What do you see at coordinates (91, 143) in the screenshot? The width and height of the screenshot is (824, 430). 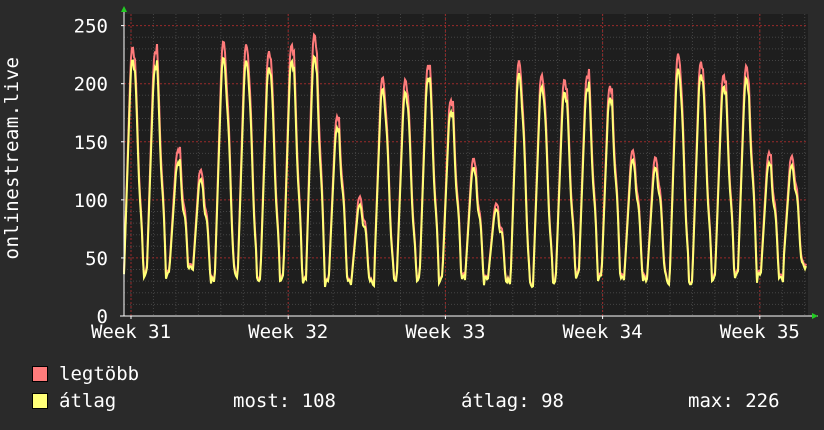 I see `y-tick-label: 150` at bounding box center [91, 143].